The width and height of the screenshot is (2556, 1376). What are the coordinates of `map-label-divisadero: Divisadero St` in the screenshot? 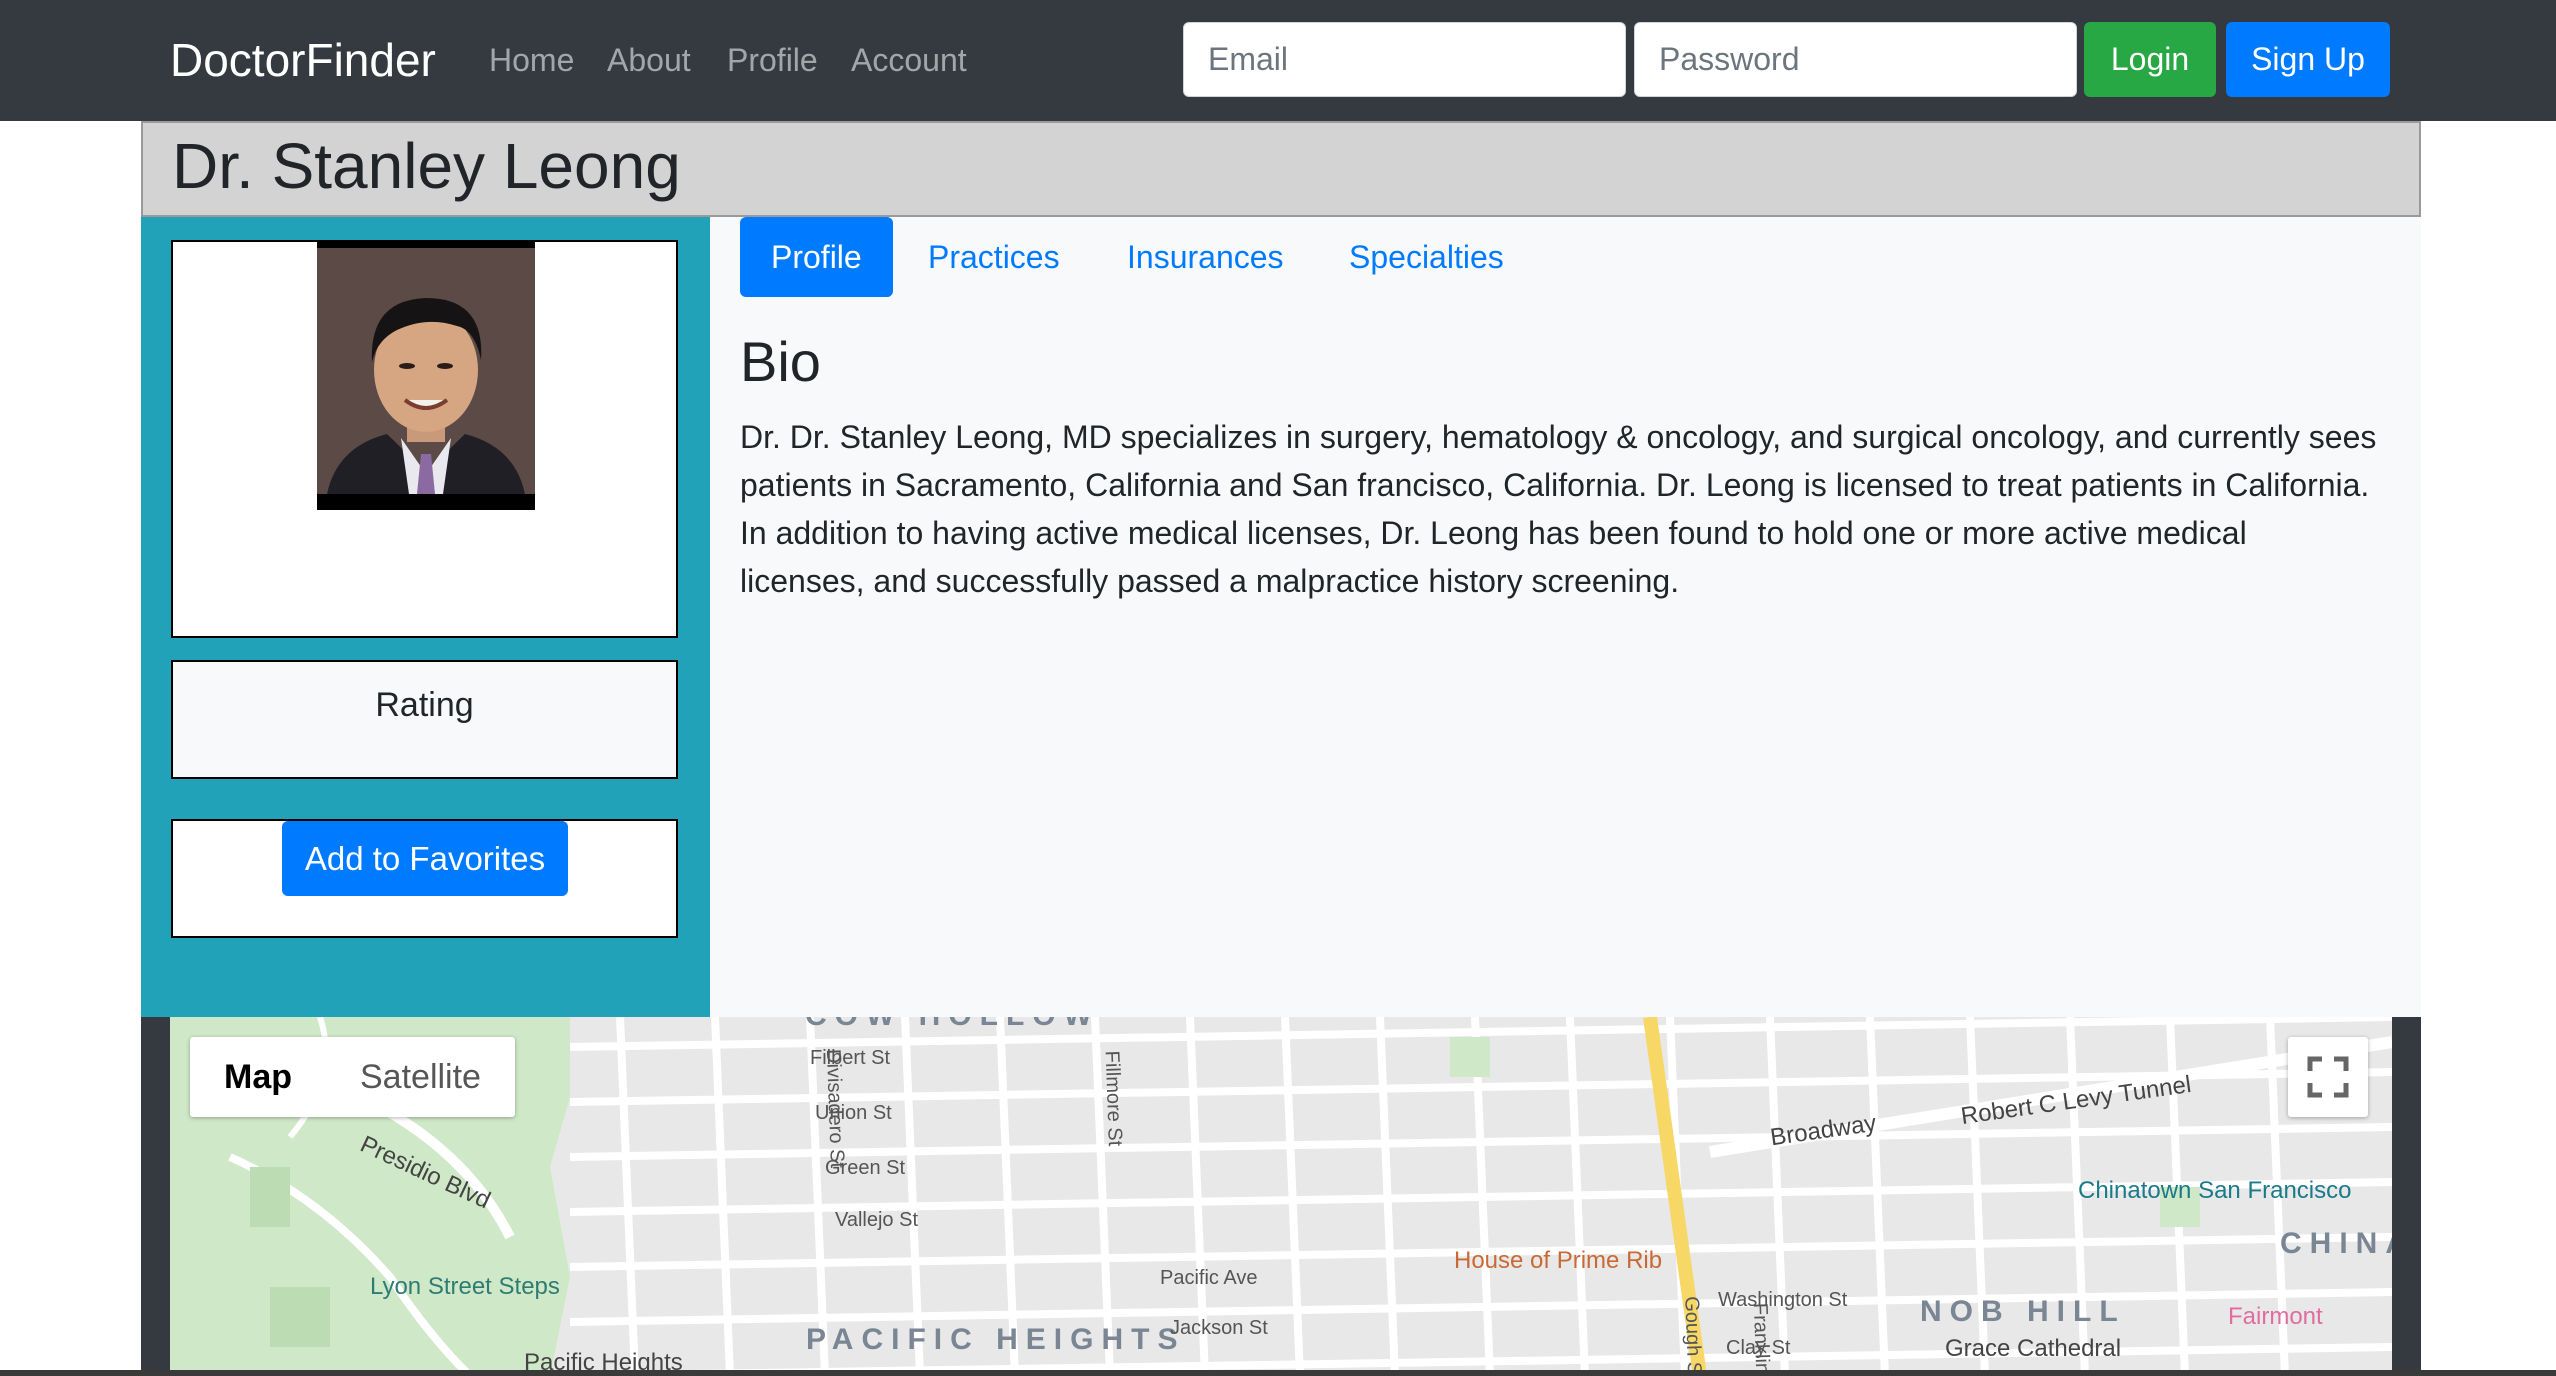 It's located at (835, 1108).